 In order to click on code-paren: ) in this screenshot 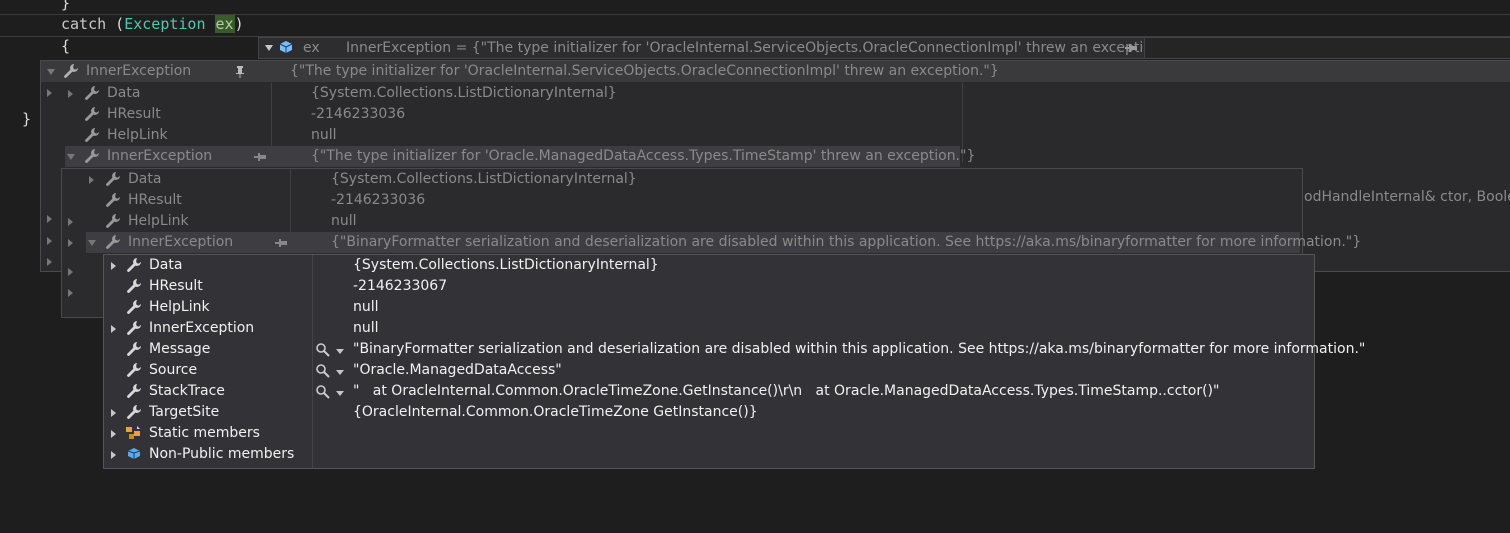, I will do `click(239, 24)`.